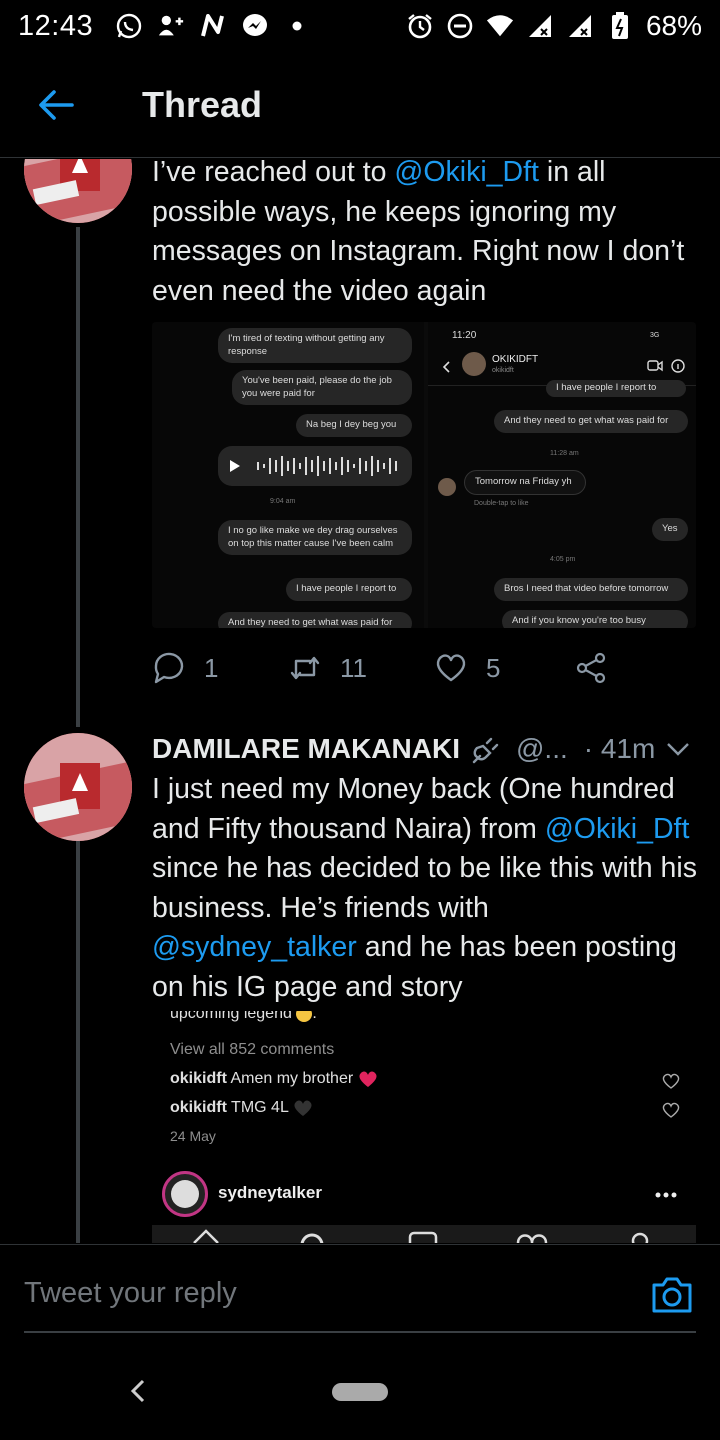 Image resolution: width=720 pixels, height=1440 pixels. What do you see at coordinates (525, 482) in the screenshot?
I see `chat-bubble: Tomorrow na Friday yh` at bounding box center [525, 482].